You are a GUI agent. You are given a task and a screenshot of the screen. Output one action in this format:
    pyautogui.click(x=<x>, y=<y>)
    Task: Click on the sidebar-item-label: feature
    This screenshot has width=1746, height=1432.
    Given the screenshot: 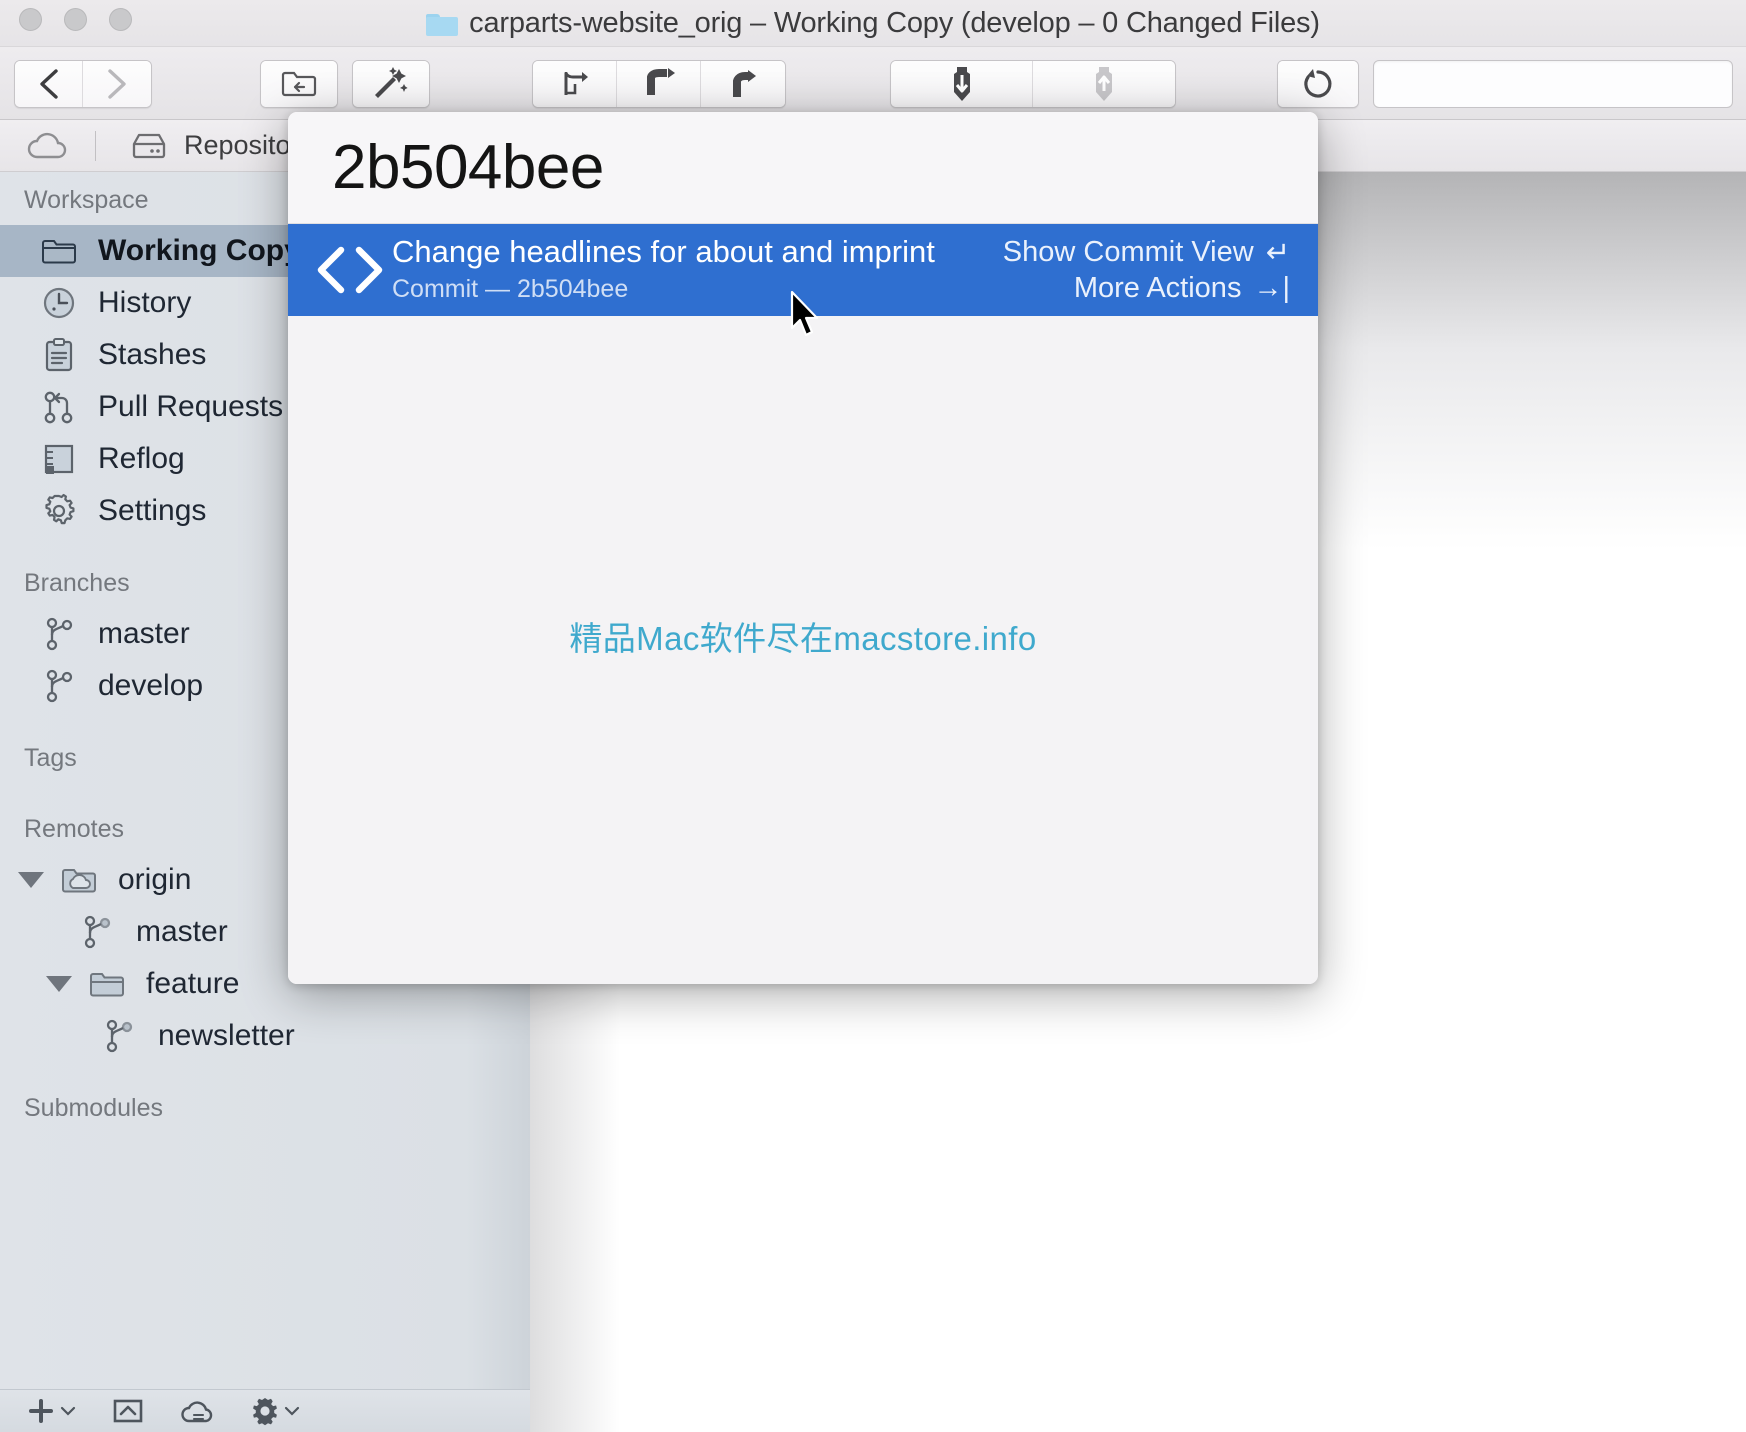 What is the action you would take?
    pyautogui.click(x=193, y=983)
    